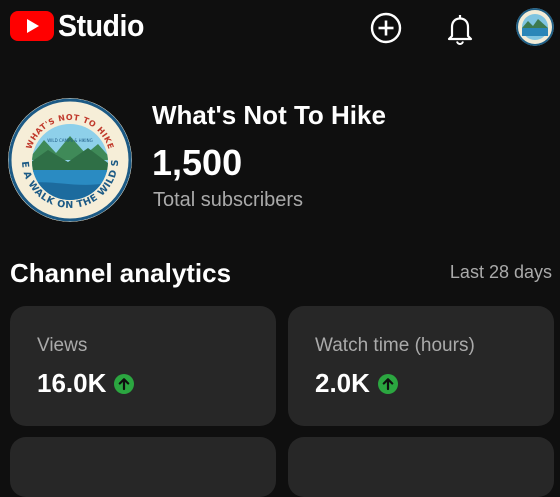 This screenshot has width=560, height=497. What do you see at coordinates (32, 26) in the screenshot?
I see `youtube-logo-icon` at bounding box center [32, 26].